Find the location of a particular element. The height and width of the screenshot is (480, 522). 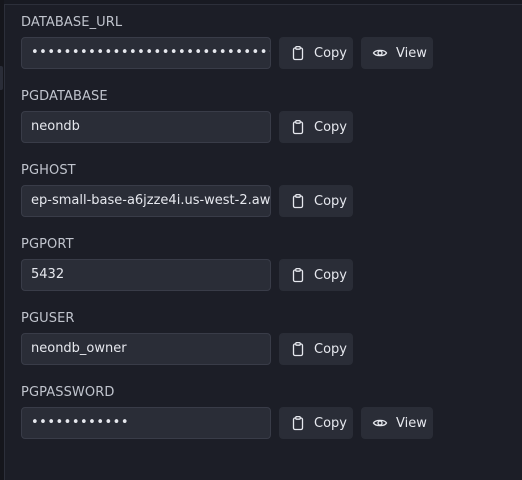

env-var-label: PGHOST is located at coordinates (48, 170).